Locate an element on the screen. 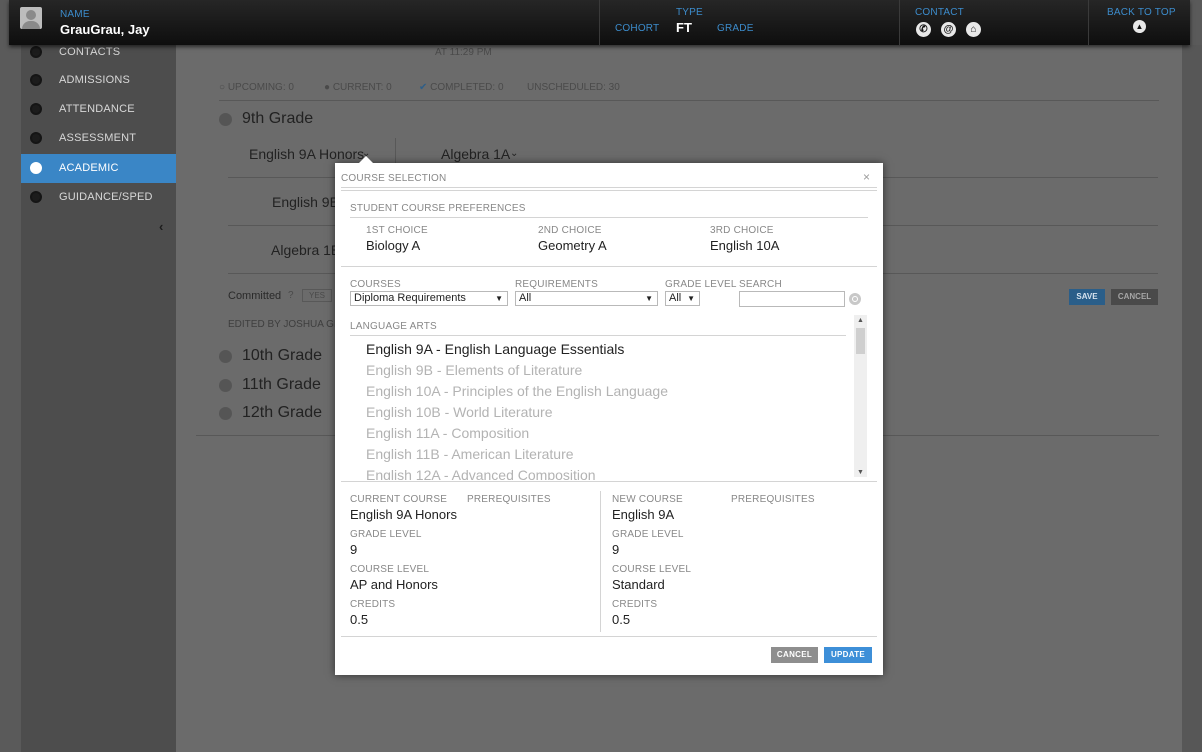  sidebar-item-assessment: ASSESSMENT is located at coordinates (98, 138).